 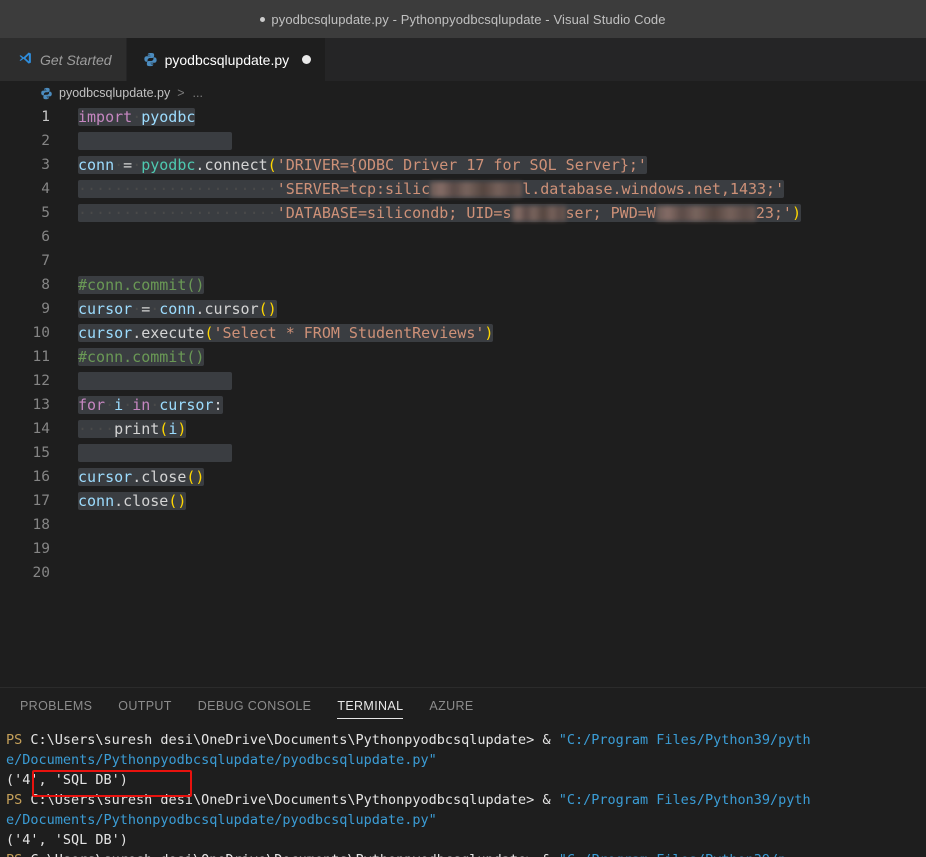 I want to click on code-line: 6, so click(x=463, y=237).